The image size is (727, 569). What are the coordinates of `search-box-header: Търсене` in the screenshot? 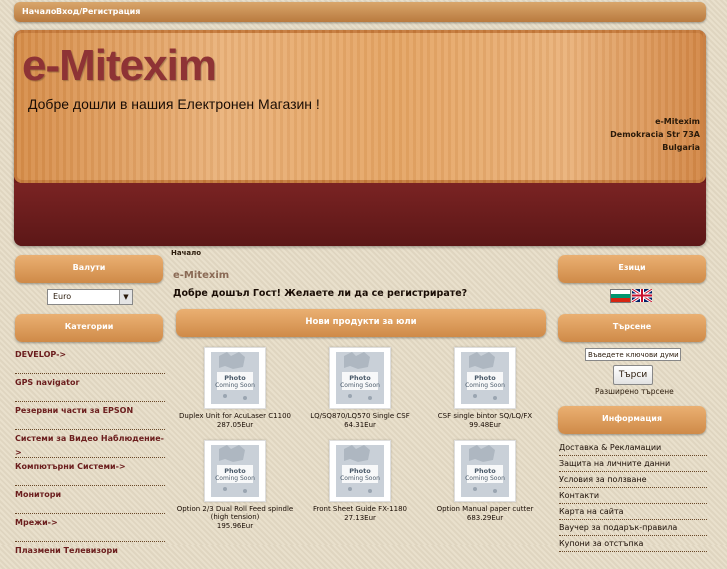 It's located at (632, 328).